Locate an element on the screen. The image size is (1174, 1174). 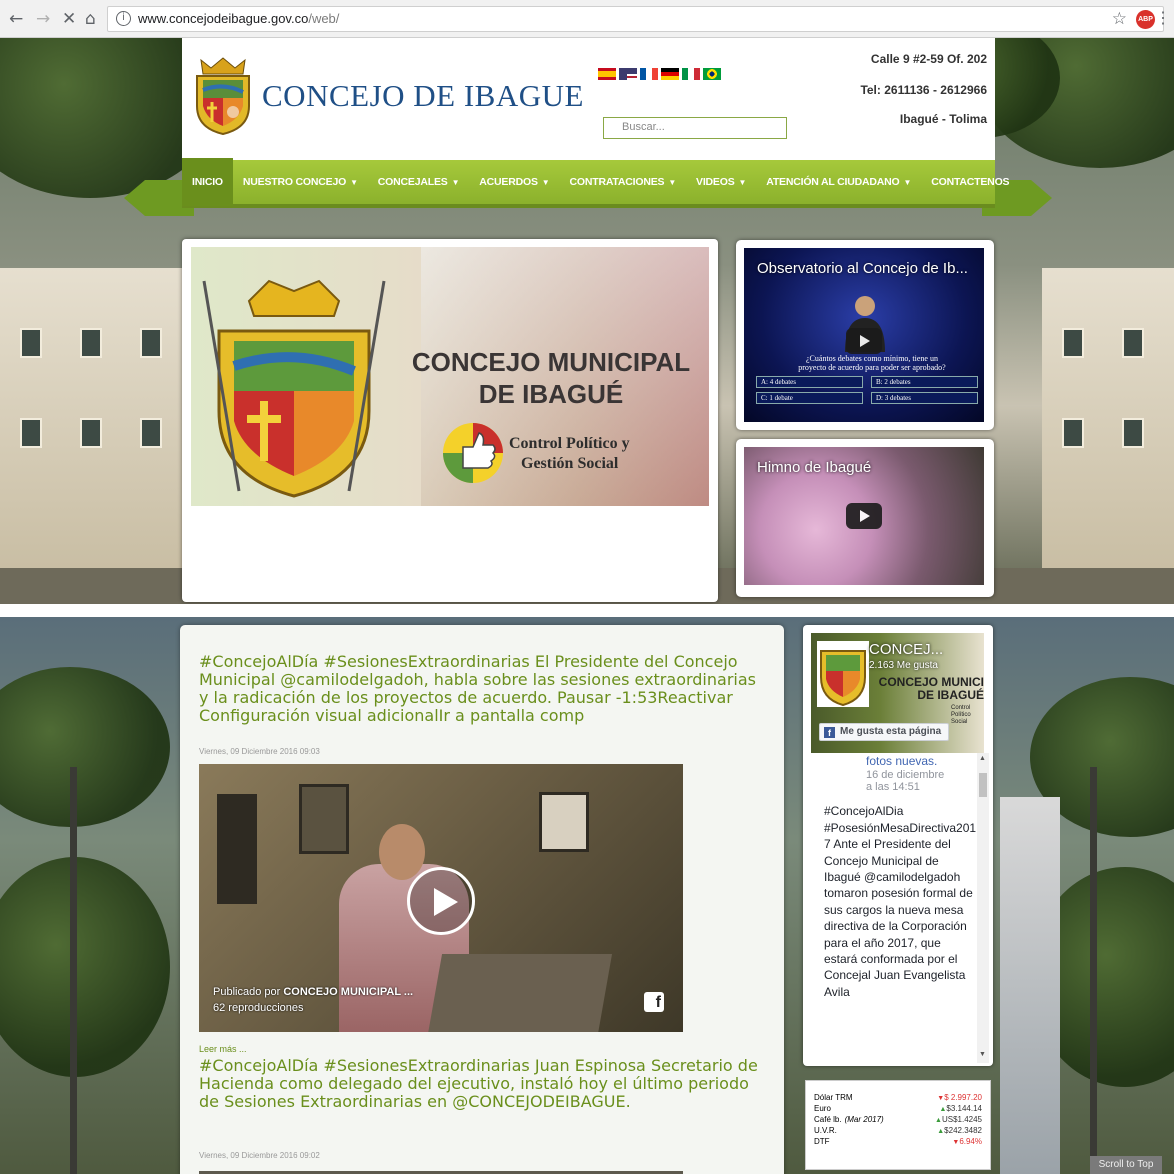
indicator-row: DTF ▼6.94% is located at coordinates (898, 1142).